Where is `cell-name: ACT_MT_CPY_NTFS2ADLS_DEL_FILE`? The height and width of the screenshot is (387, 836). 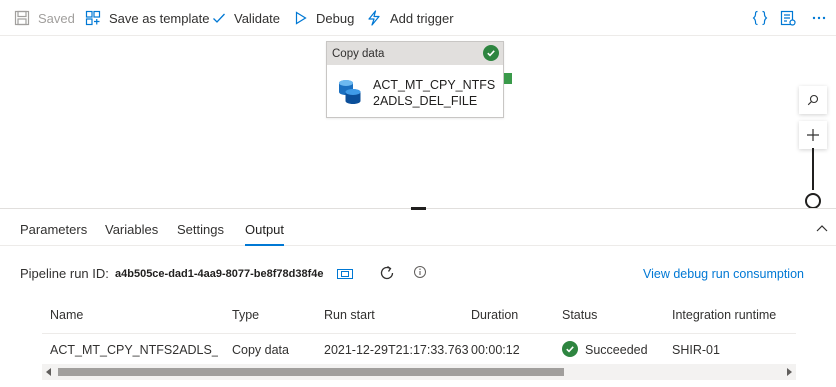 cell-name: ACT_MT_CPY_NTFS2ADLS_DEL_FILE is located at coordinates (134, 350).